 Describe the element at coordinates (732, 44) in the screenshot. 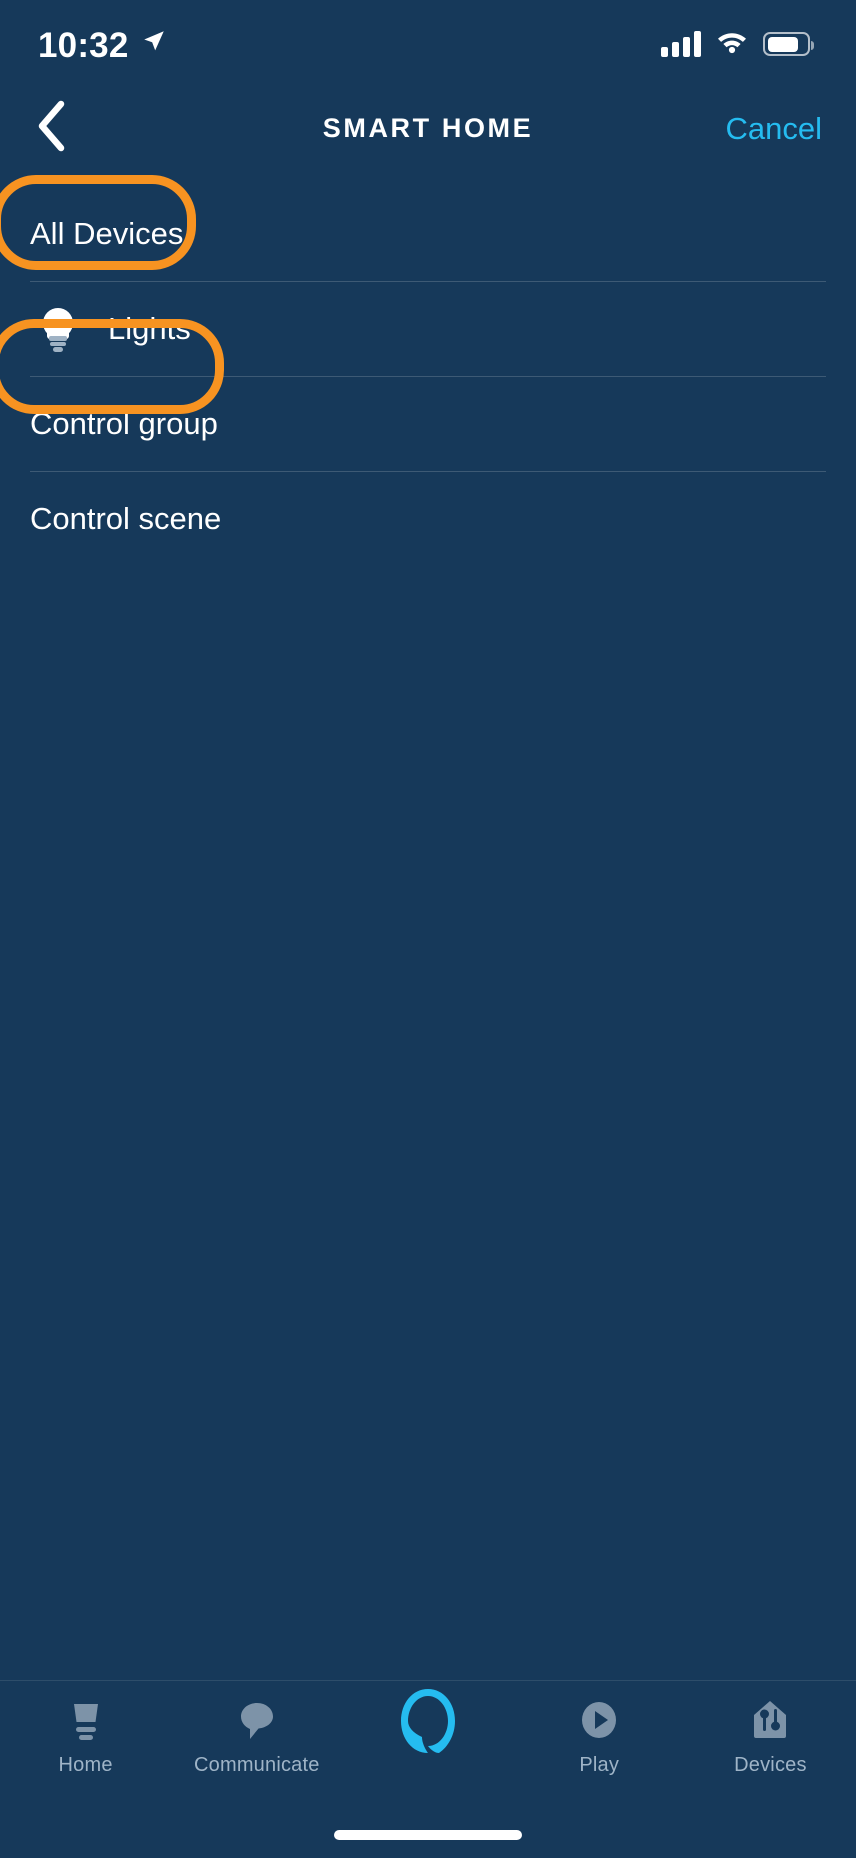

I see `wifi-icon` at that location.